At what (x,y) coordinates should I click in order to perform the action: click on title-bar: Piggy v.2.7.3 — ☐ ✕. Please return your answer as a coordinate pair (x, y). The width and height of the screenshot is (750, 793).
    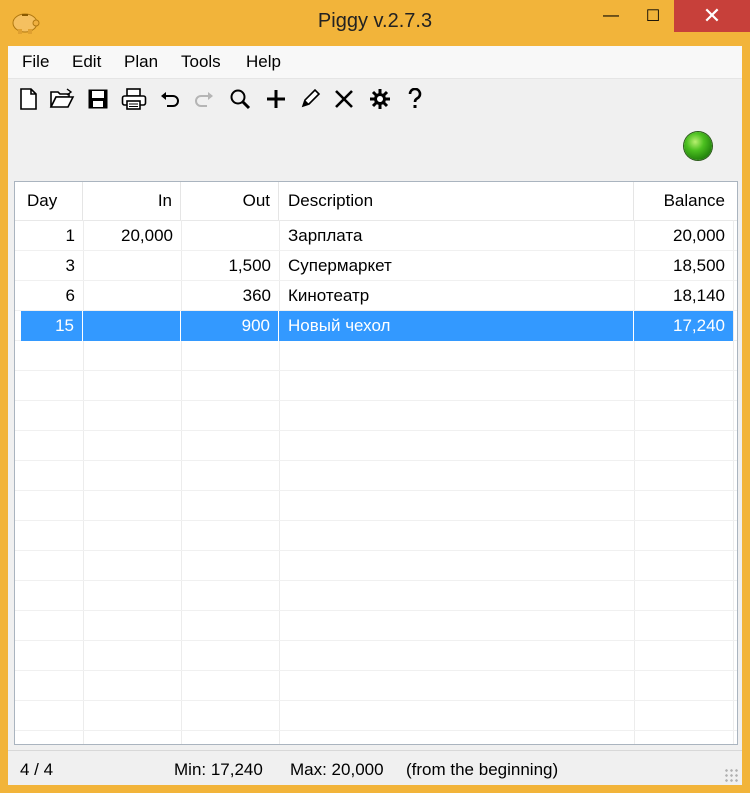
    Looking at the image, I should click on (375, 23).